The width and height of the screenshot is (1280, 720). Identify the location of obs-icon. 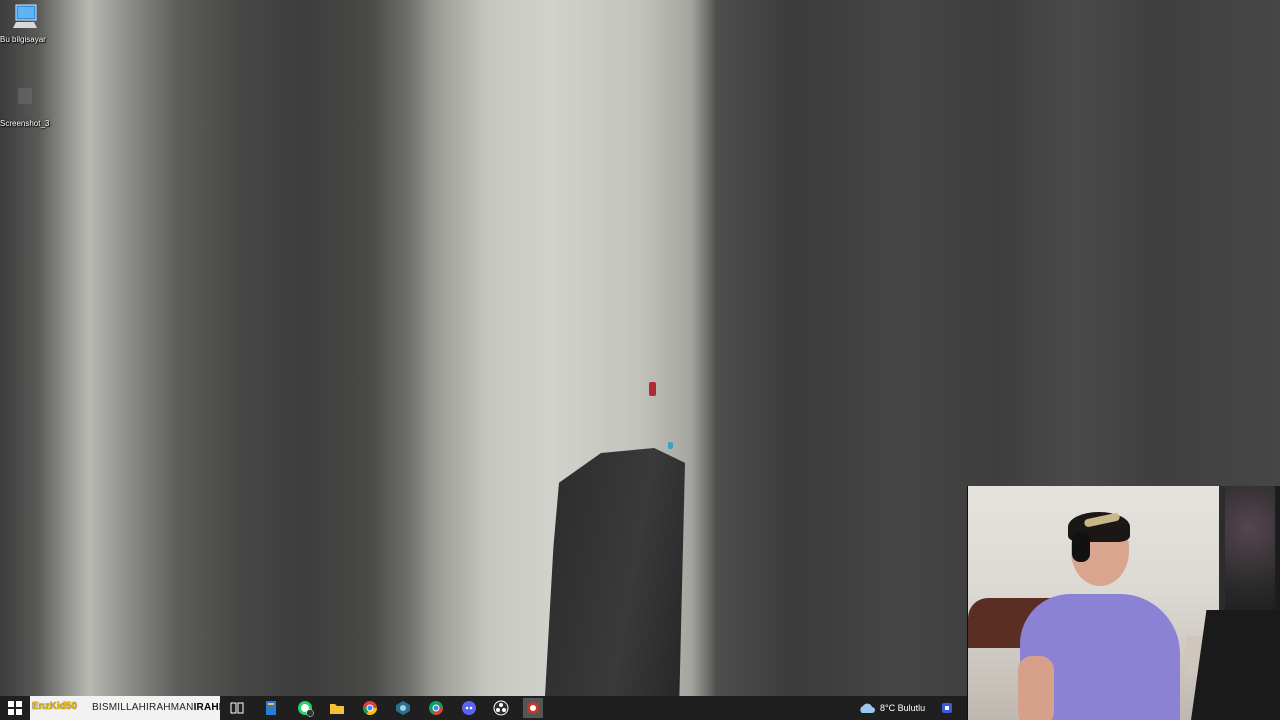
(501, 708).